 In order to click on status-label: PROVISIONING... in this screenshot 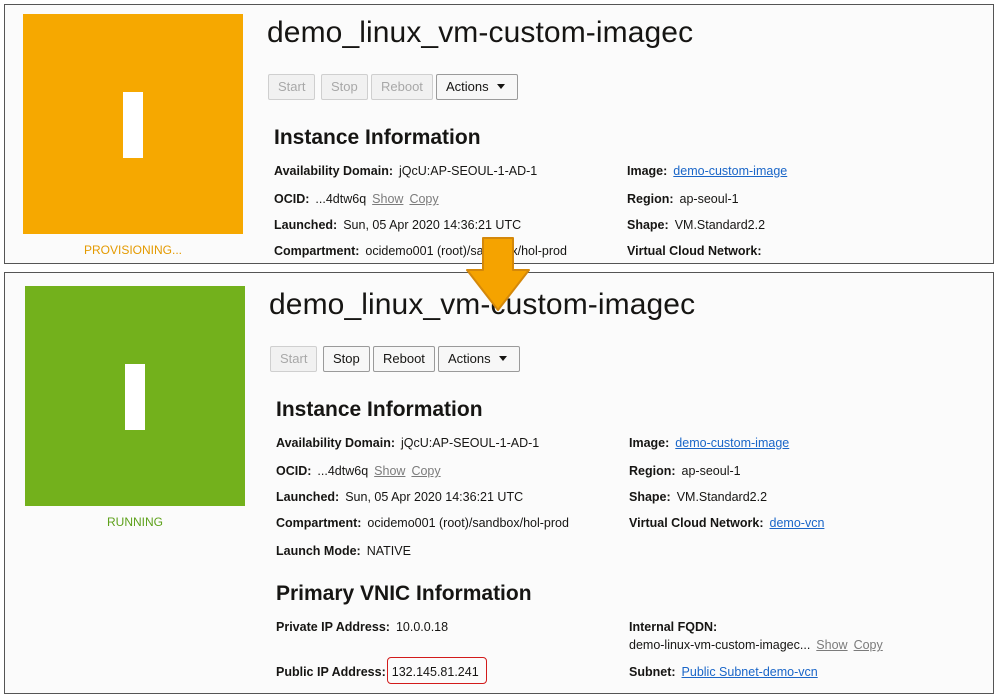, I will do `click(132, 250)`.